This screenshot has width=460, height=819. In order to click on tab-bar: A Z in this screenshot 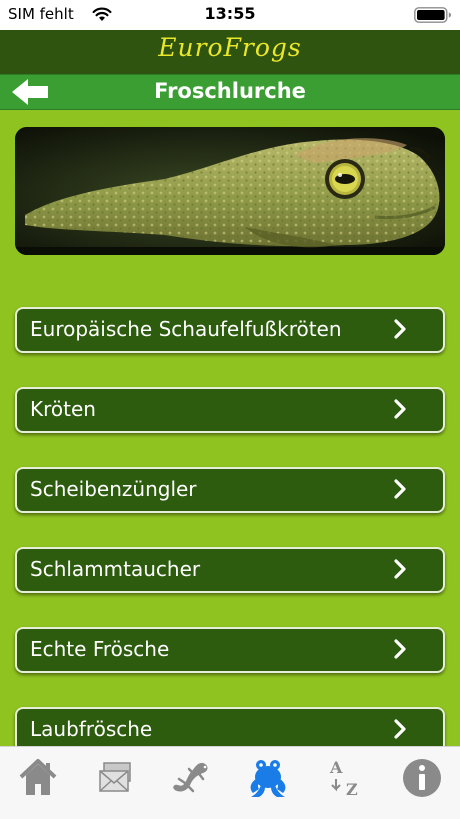, I will do `click(230, 782)`.